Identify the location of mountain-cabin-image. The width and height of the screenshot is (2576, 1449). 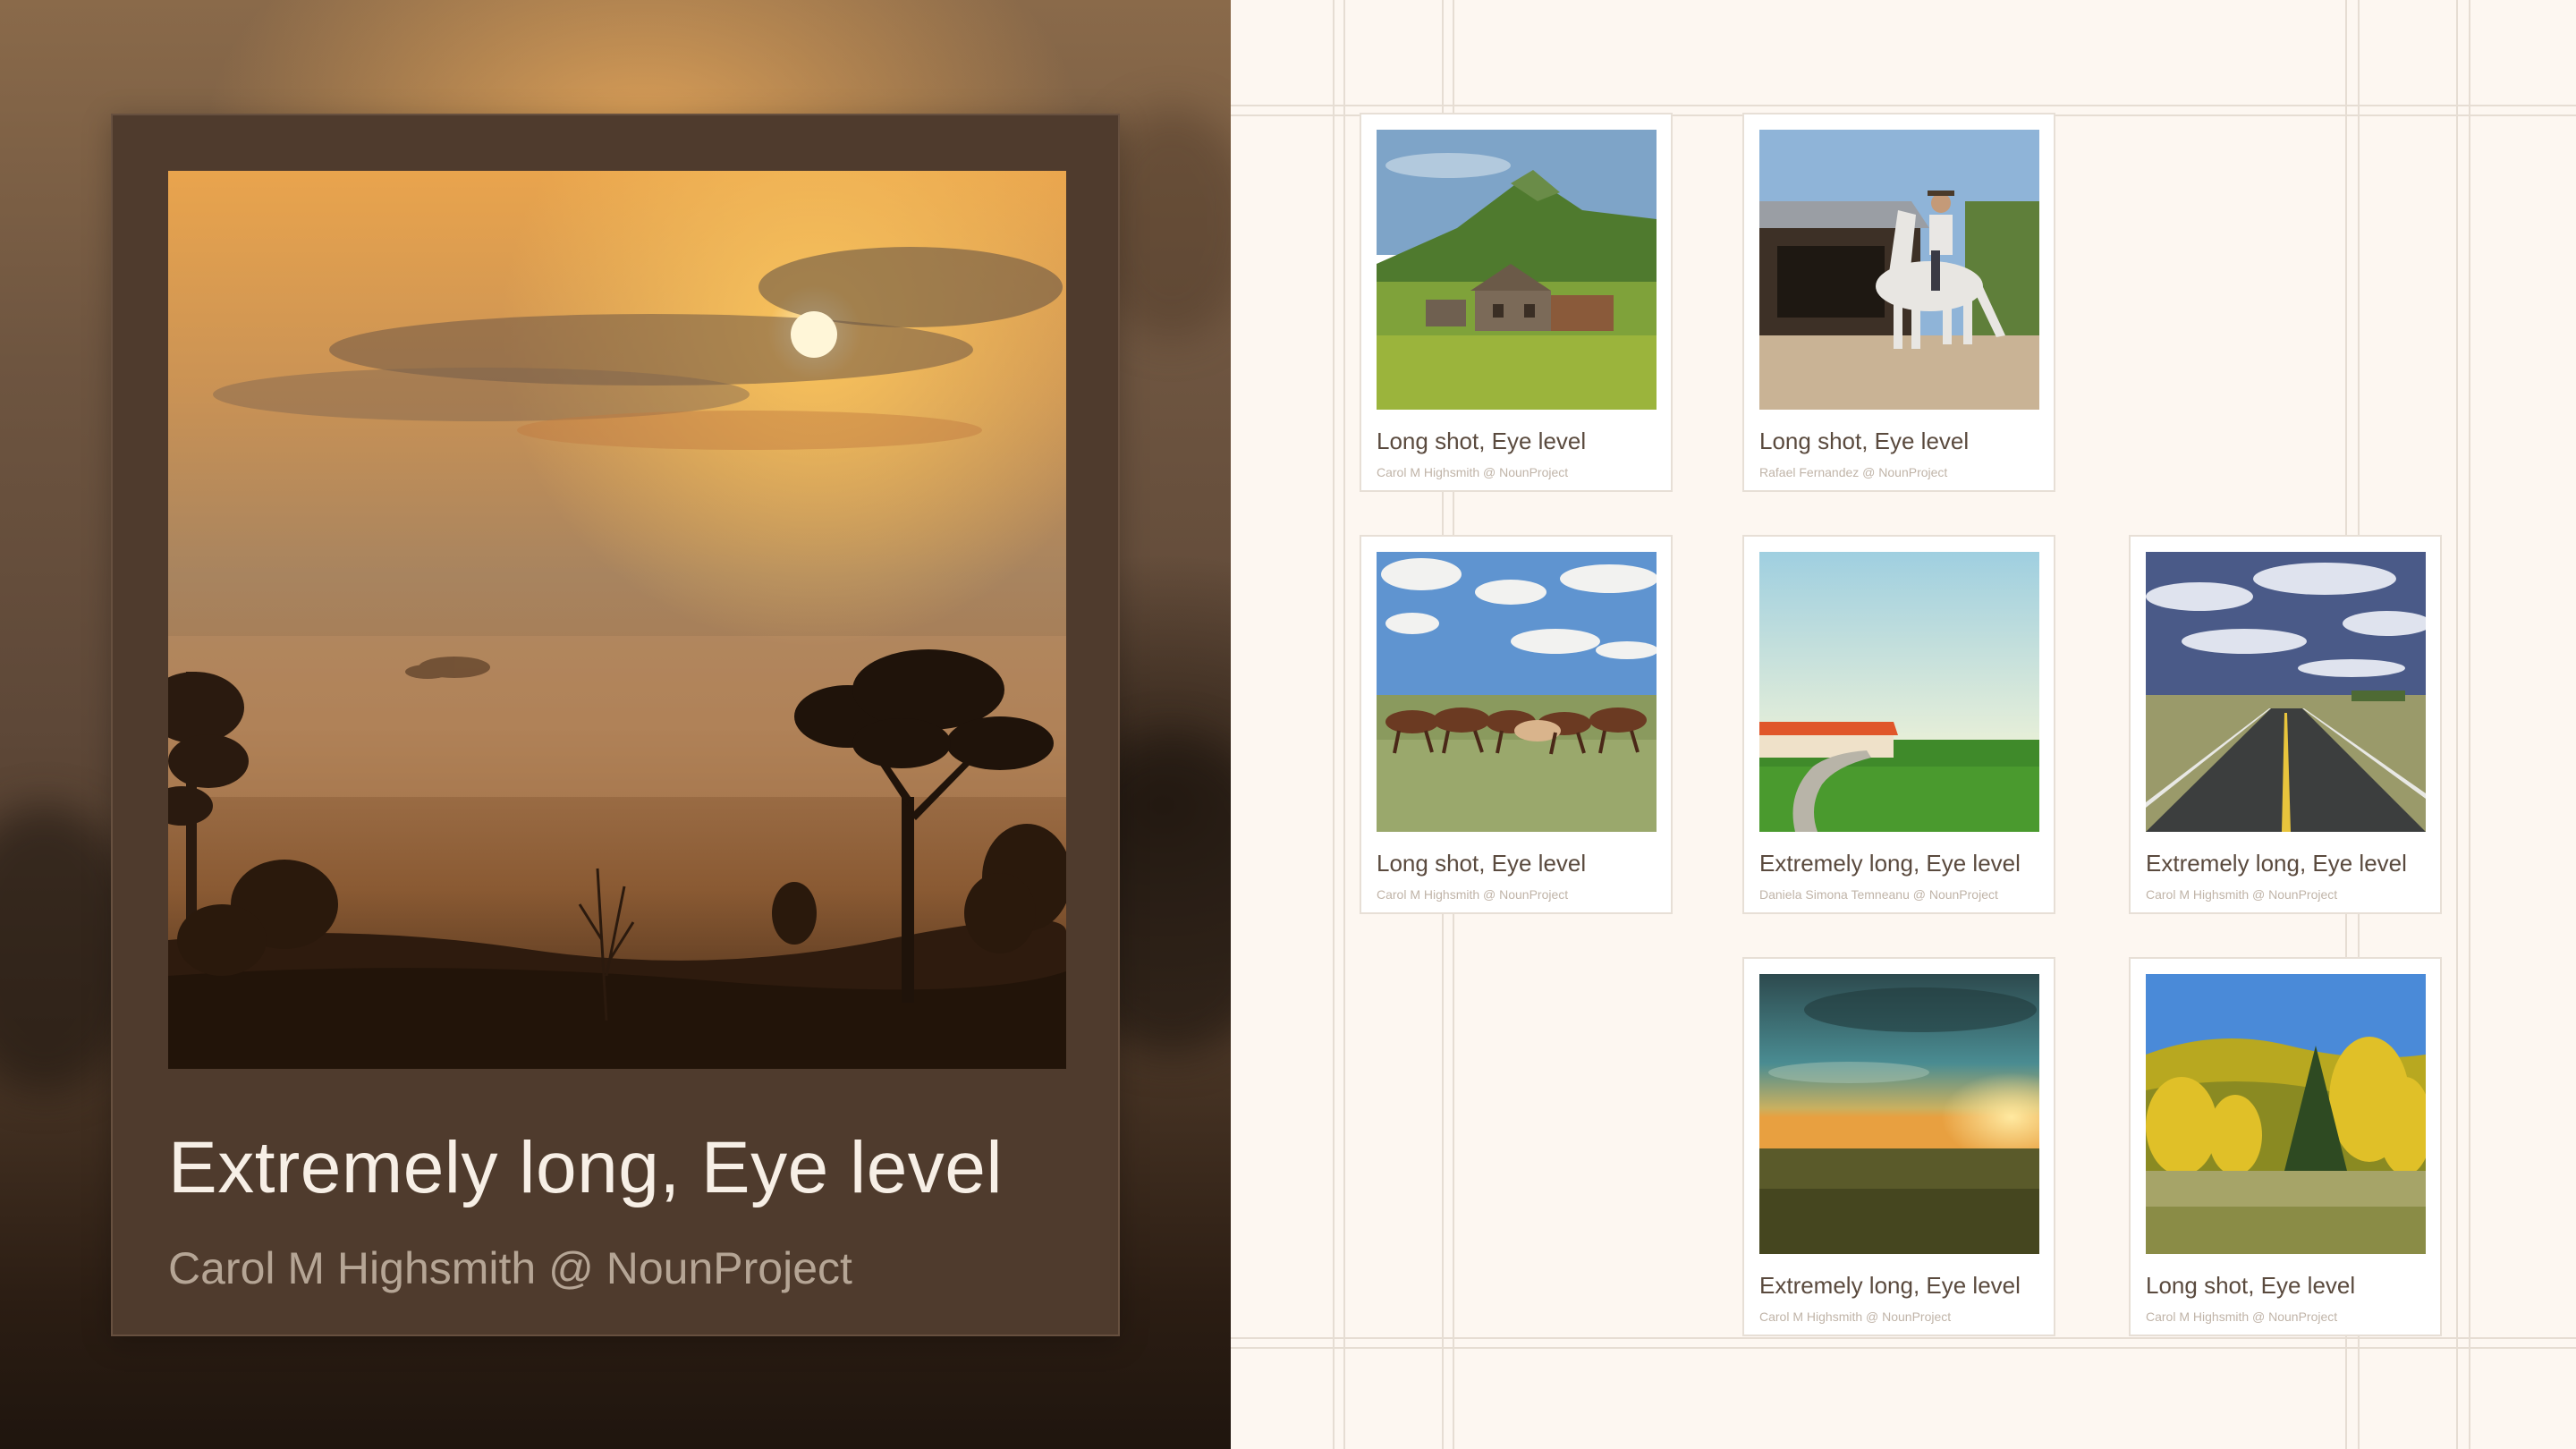
(1517, 270).